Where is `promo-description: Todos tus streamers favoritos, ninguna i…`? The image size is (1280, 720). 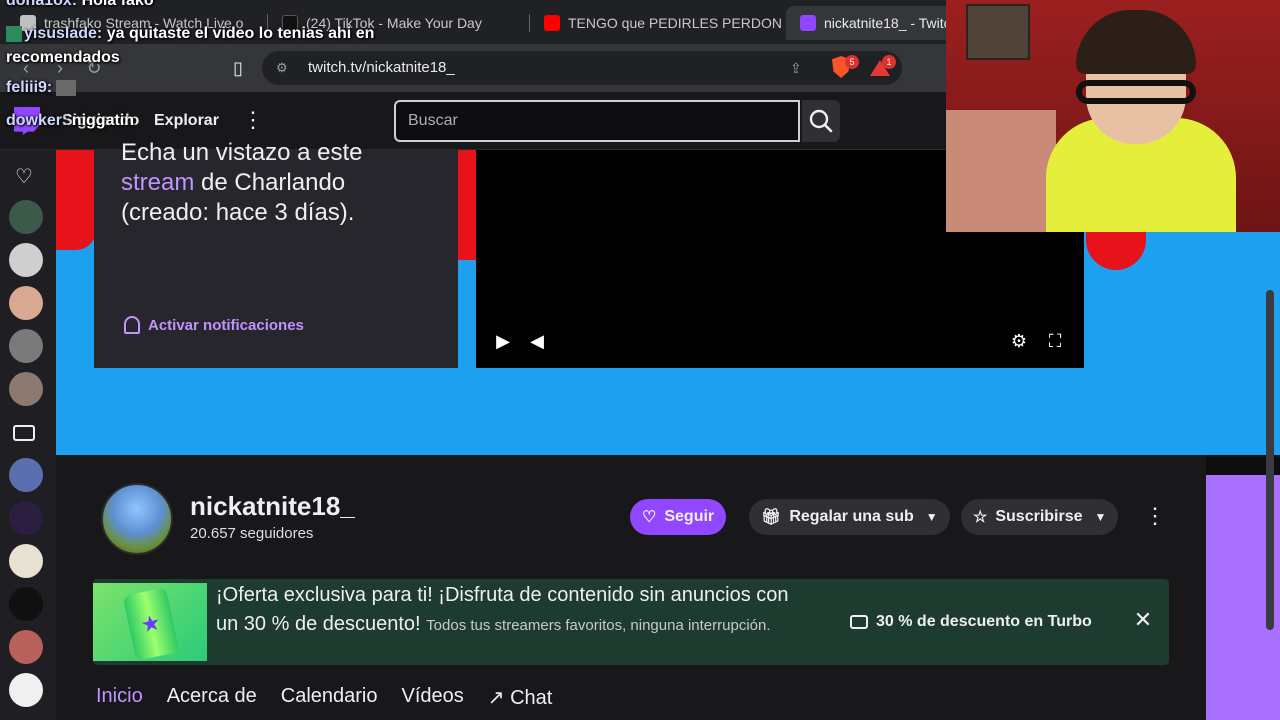
promo-description: Todos tus streamers favoritos, ninguna i… is located at coordinates (598, 625).